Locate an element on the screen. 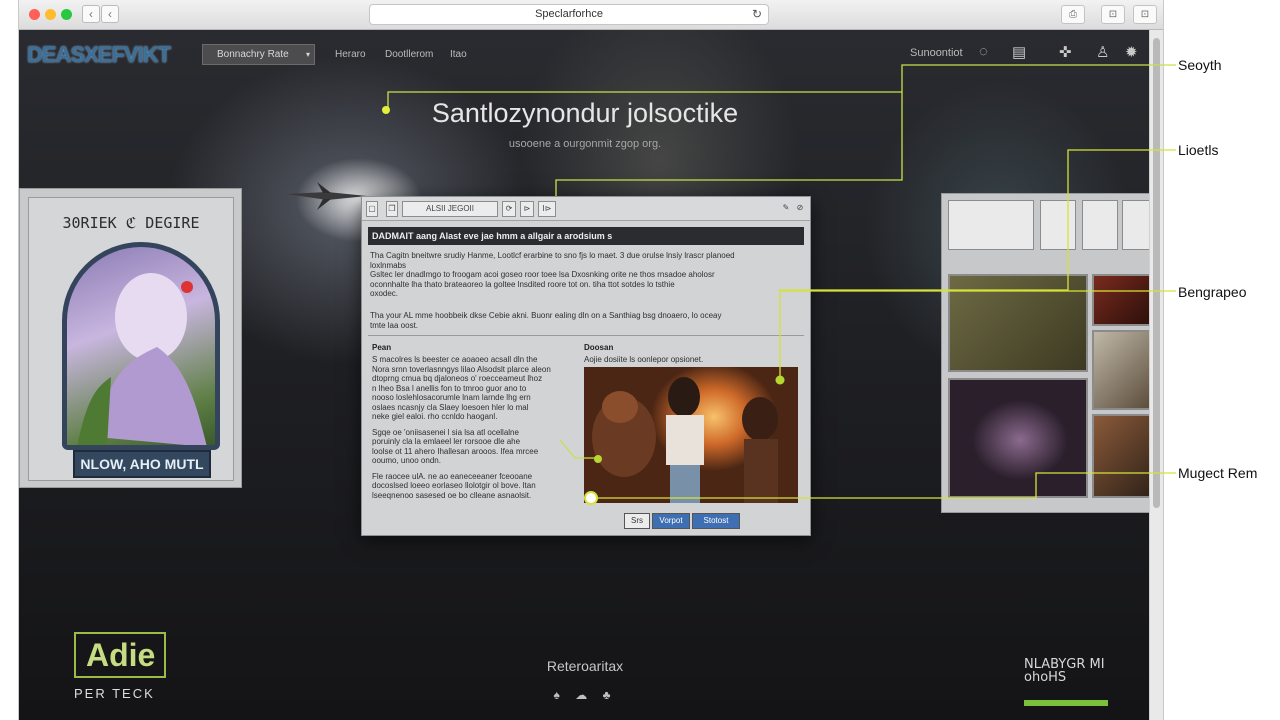 This screenshot has width=1280, height=720. spaceship-illustration is located at coordinates (327, 196).